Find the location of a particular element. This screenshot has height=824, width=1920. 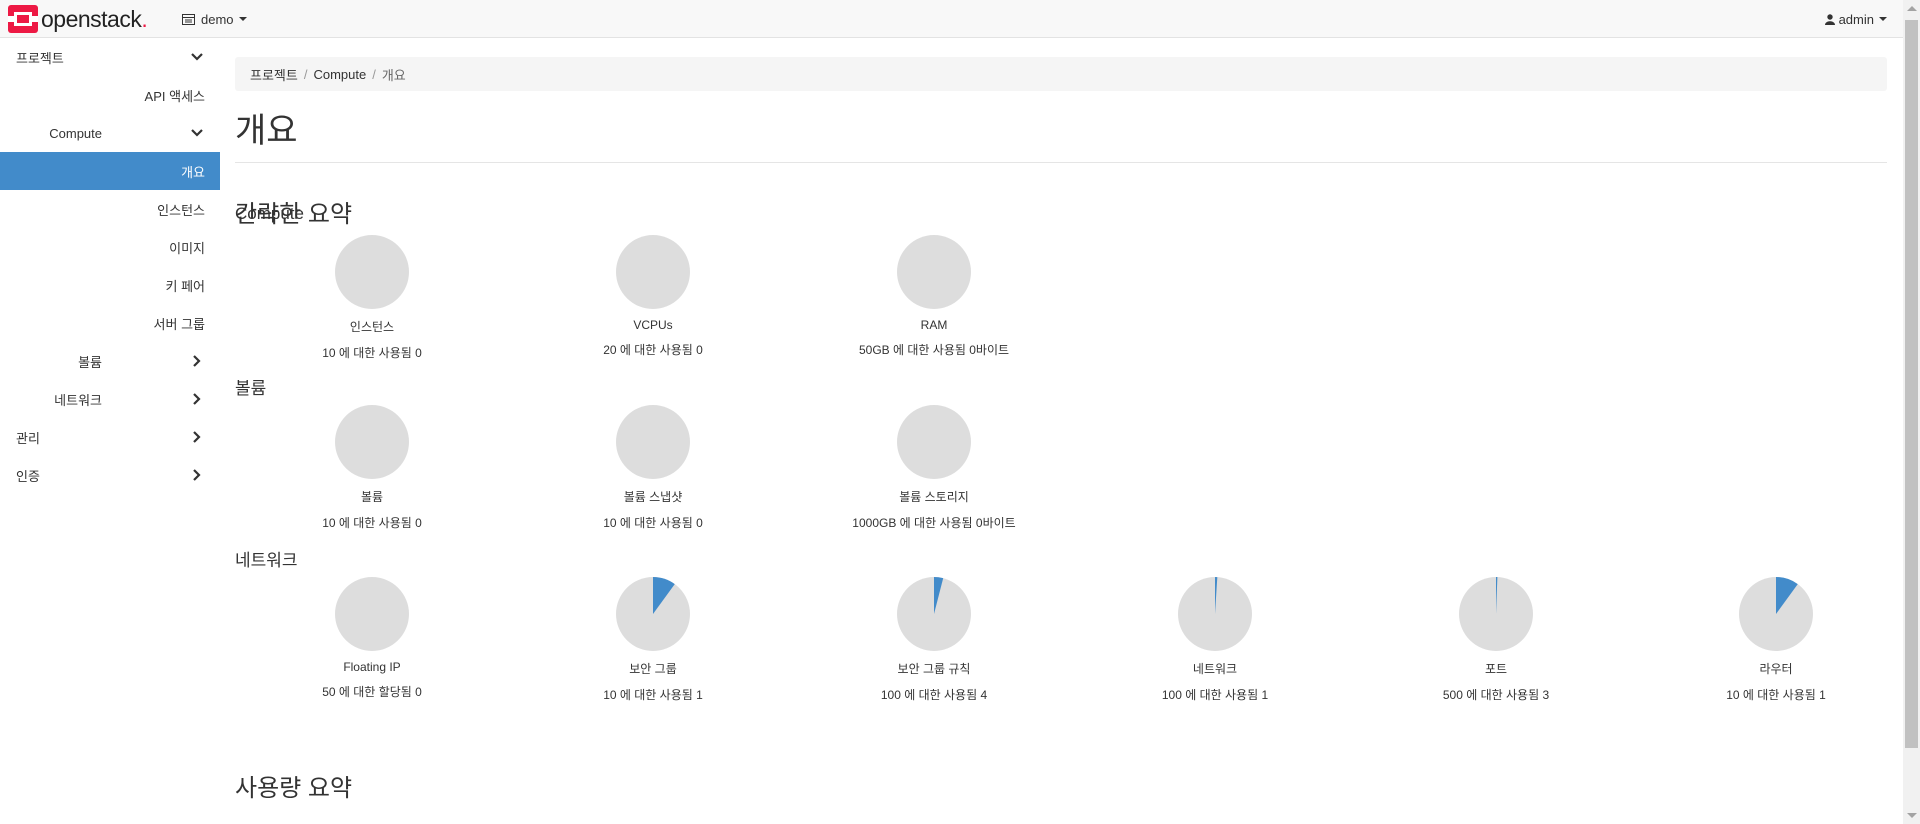

sidebar-item: 인스턴스 is located at coordinates (110, 209).